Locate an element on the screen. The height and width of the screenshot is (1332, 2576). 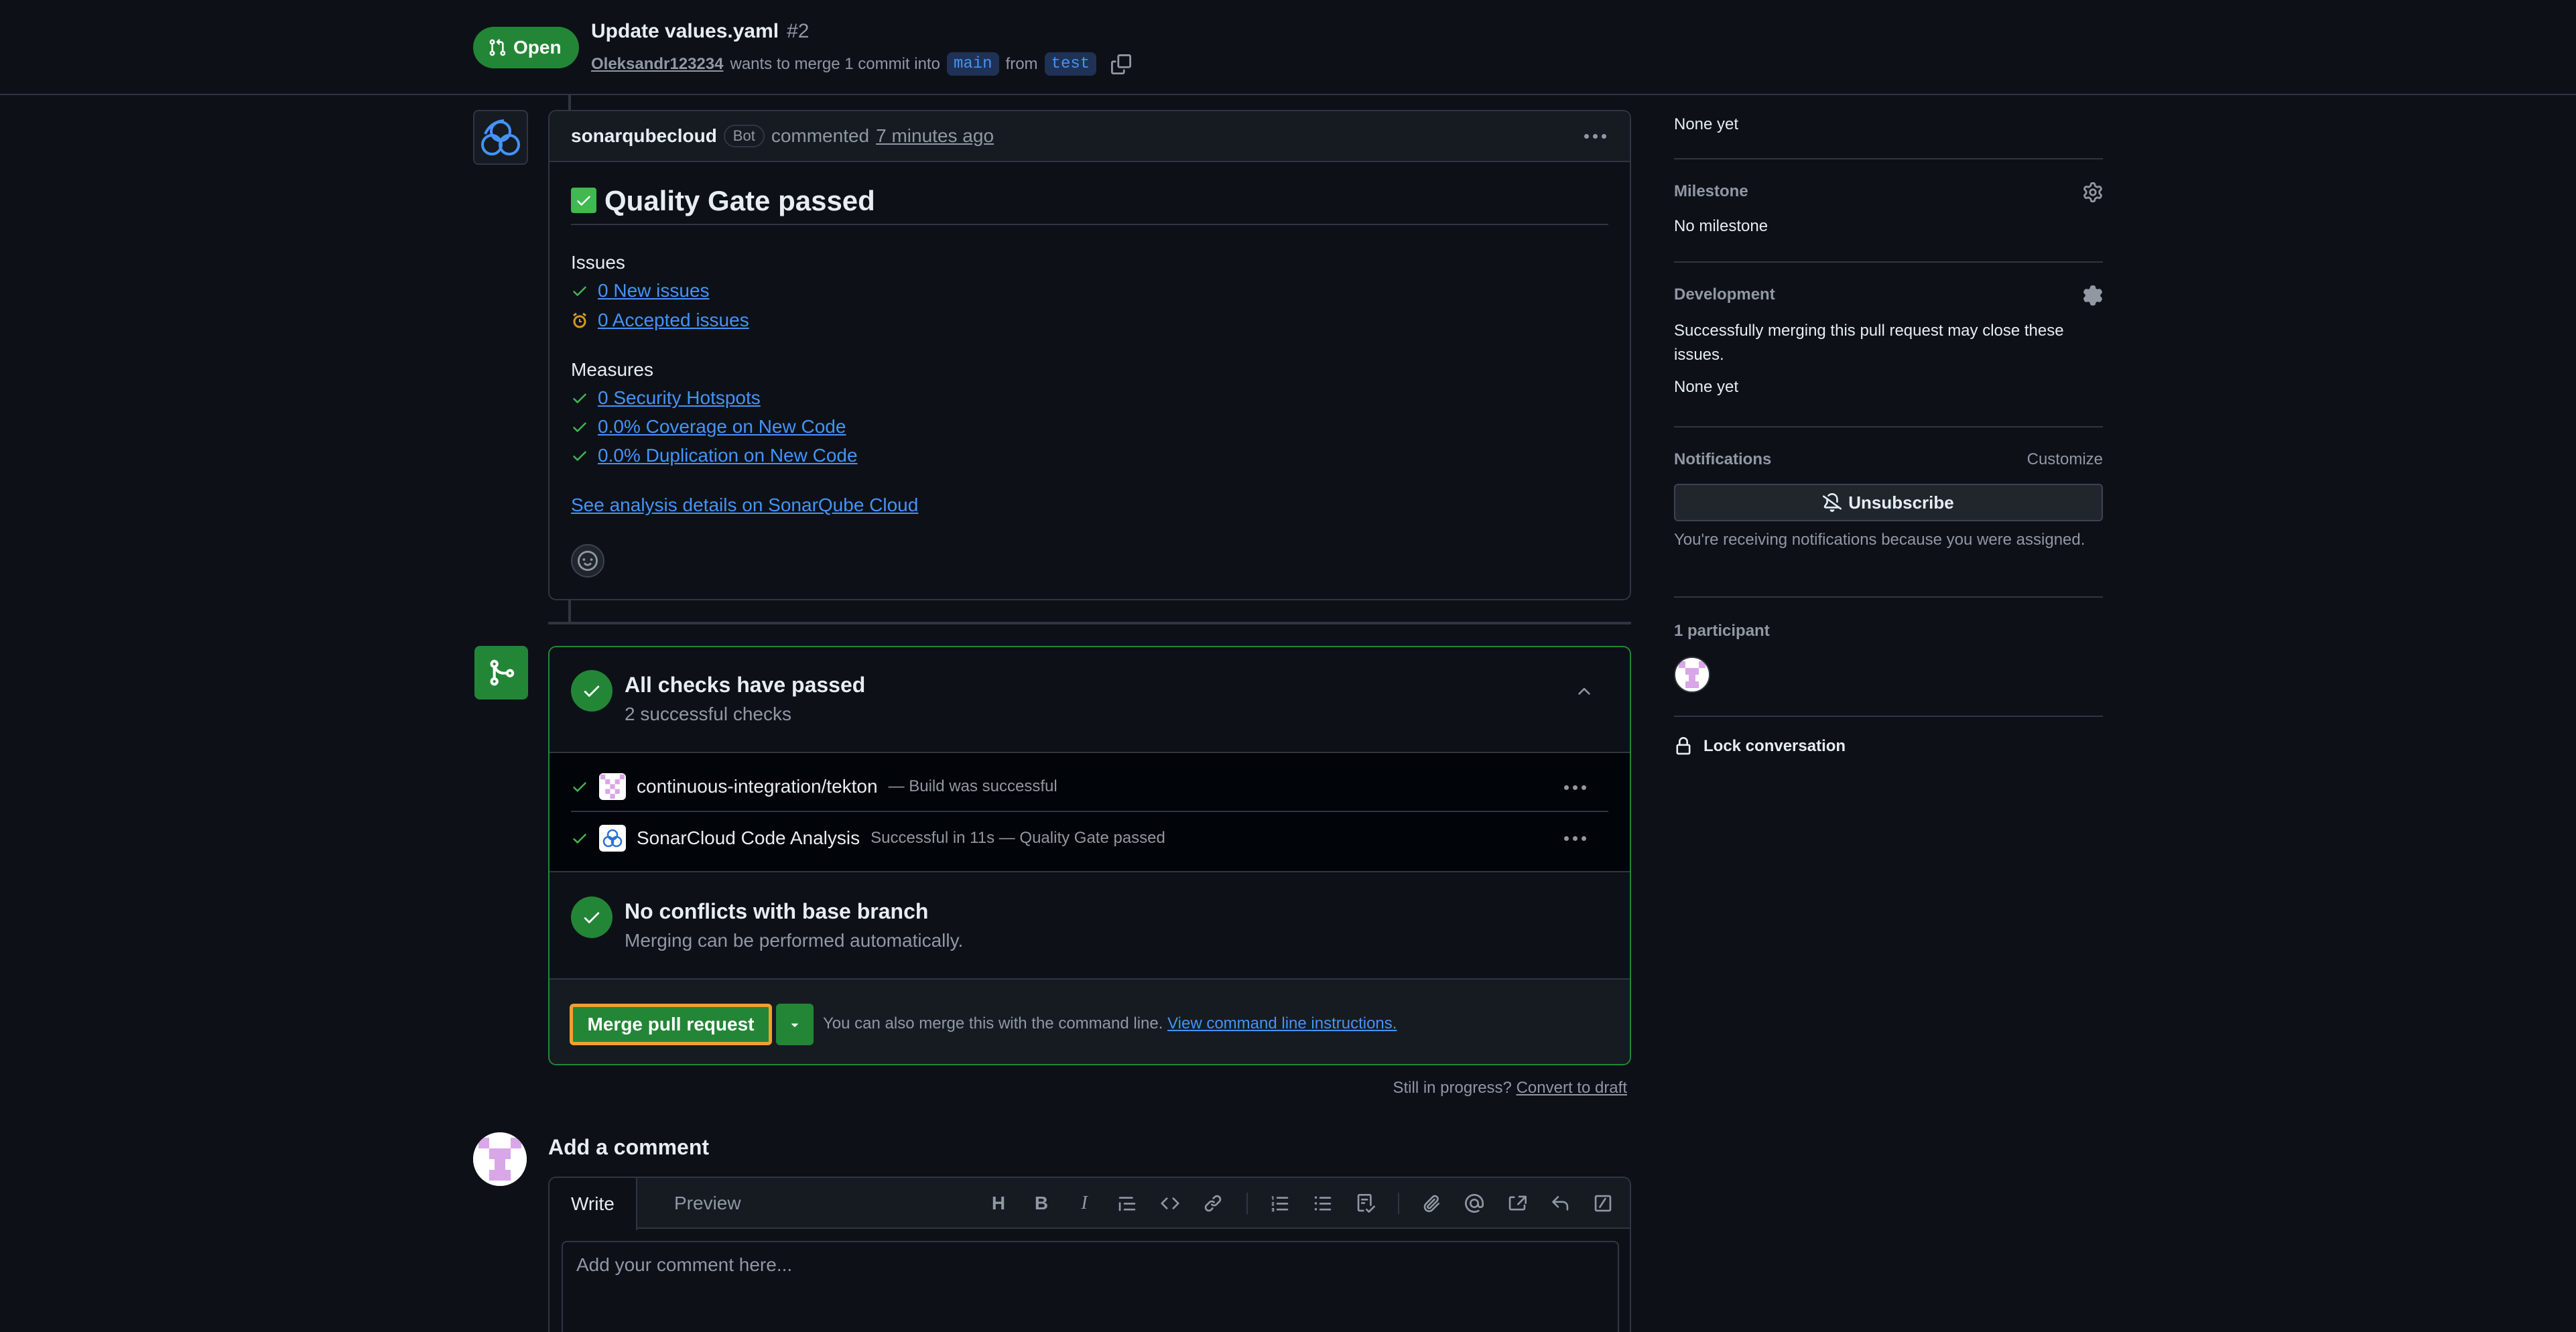
bulleted-list-icon is located at coordinates (1322, 1203).